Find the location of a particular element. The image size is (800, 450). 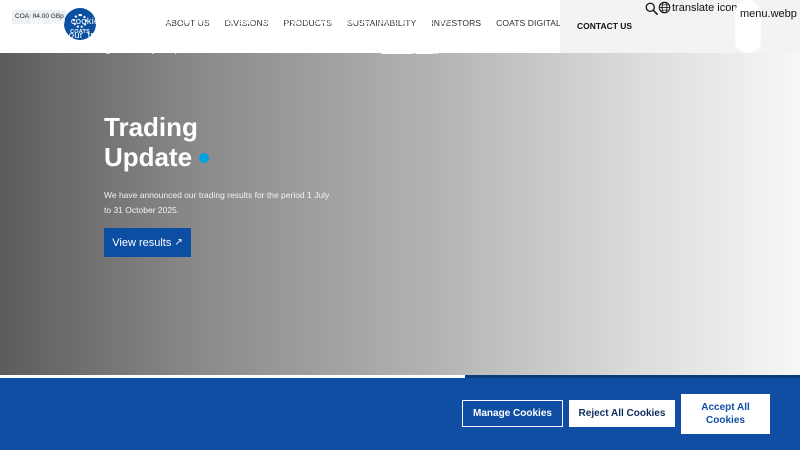

accept-all-cookies-button: Accept All Cookies is located at coordinates (725, 414).